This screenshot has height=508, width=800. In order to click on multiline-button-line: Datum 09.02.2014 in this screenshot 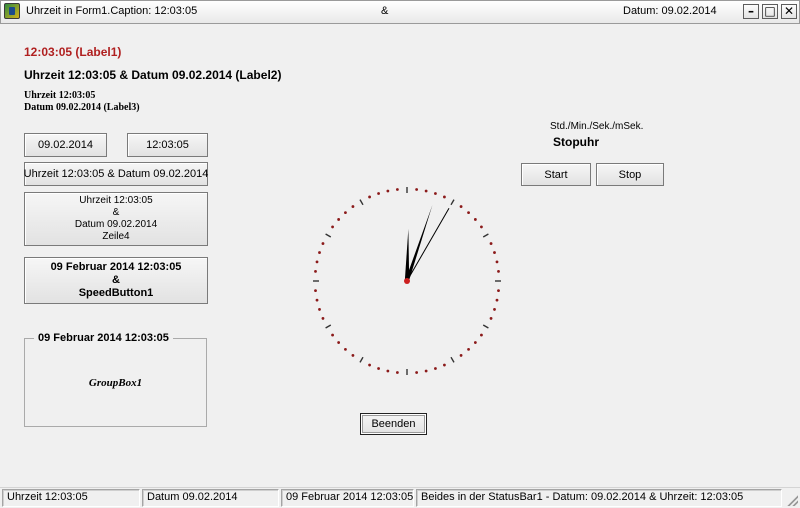, I will do `click(116, 224)`.